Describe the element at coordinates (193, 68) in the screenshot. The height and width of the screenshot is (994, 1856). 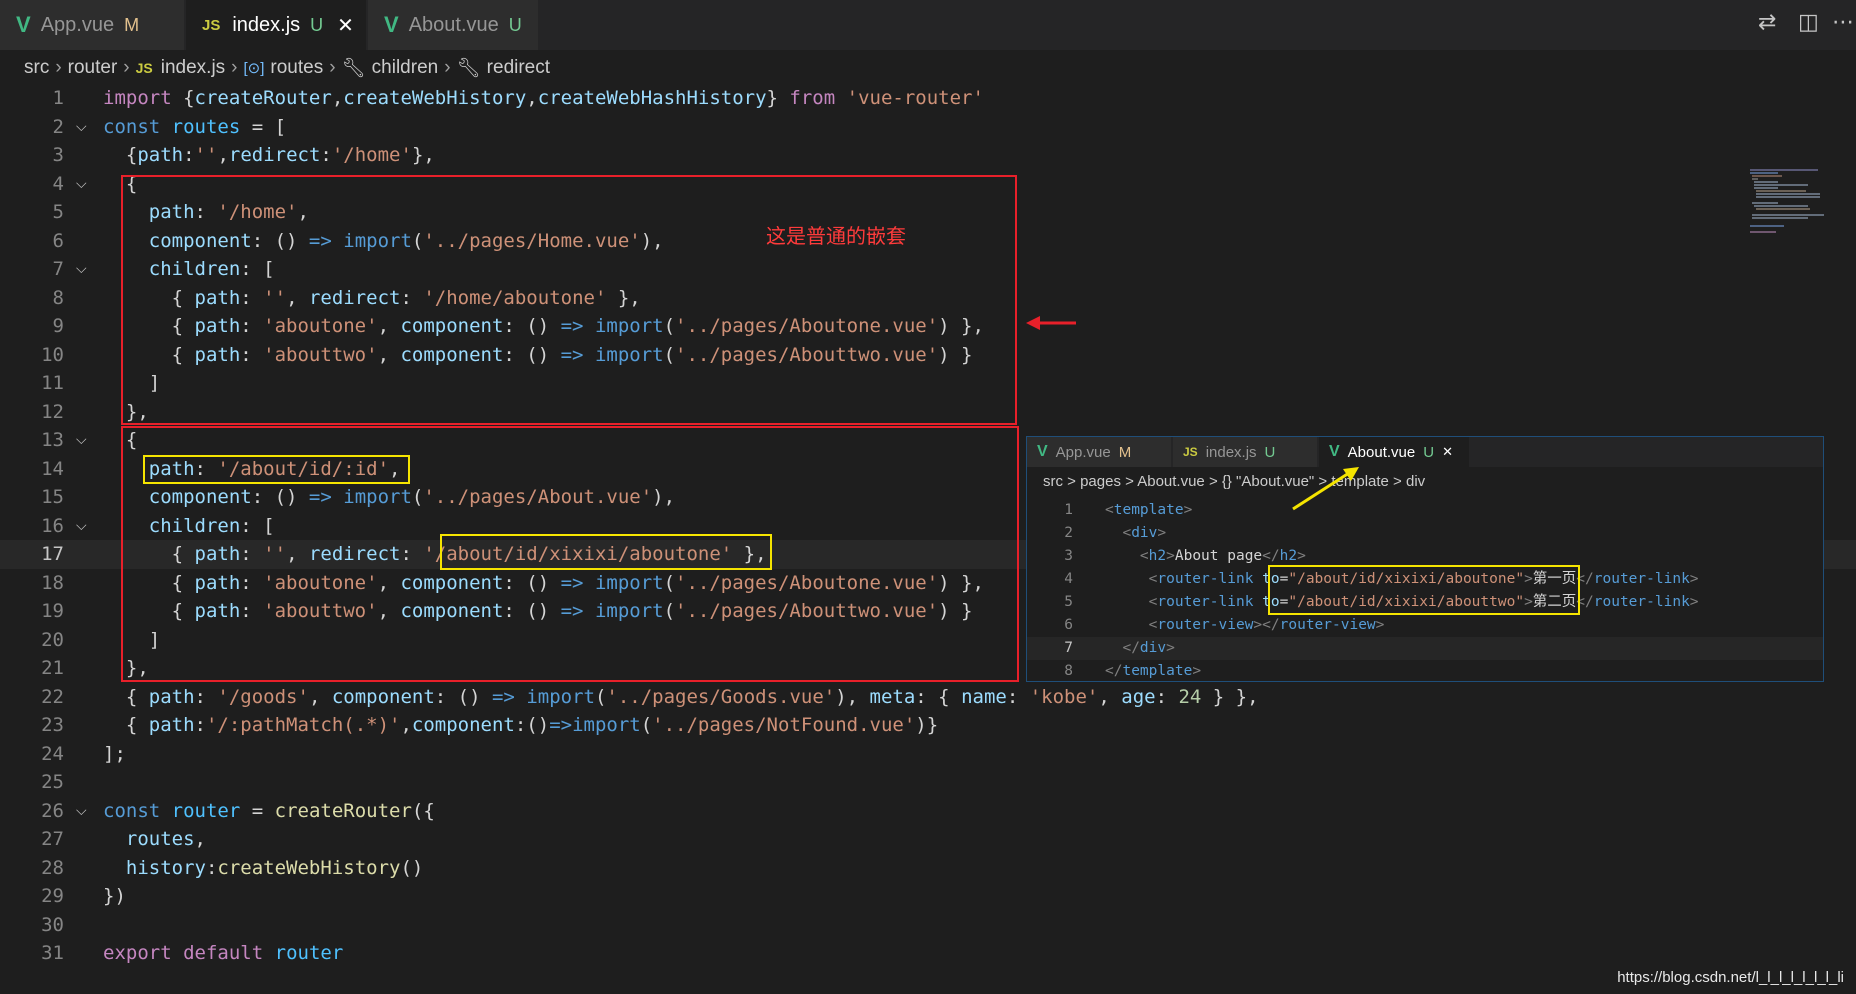
I see `breadcrumb-file: index.js` at that location.